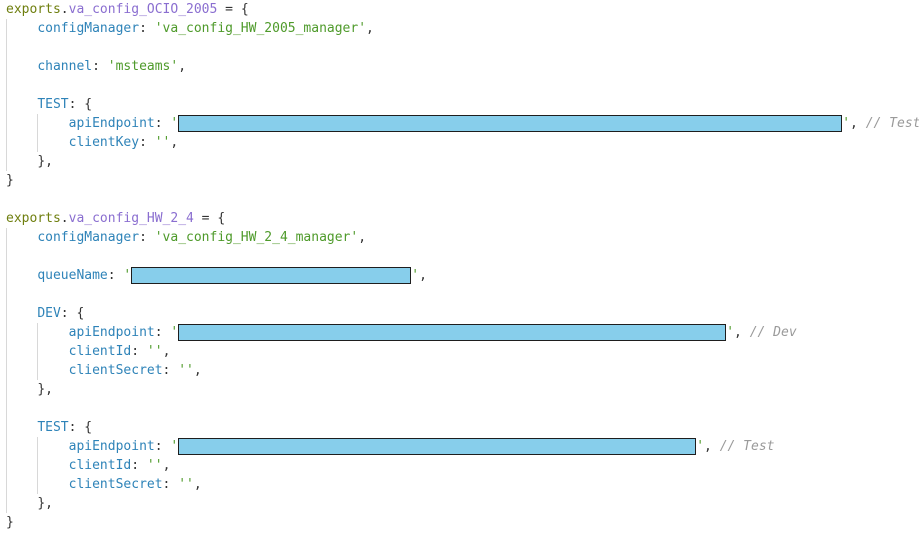 Image resolution: width=919 pixels, height=535 pixels. What do you see at coordinates (256, 237) in the screenshot?
I see `string-value: 'va_config_HW_2_4_manager'` at bounding box center [256, 237].